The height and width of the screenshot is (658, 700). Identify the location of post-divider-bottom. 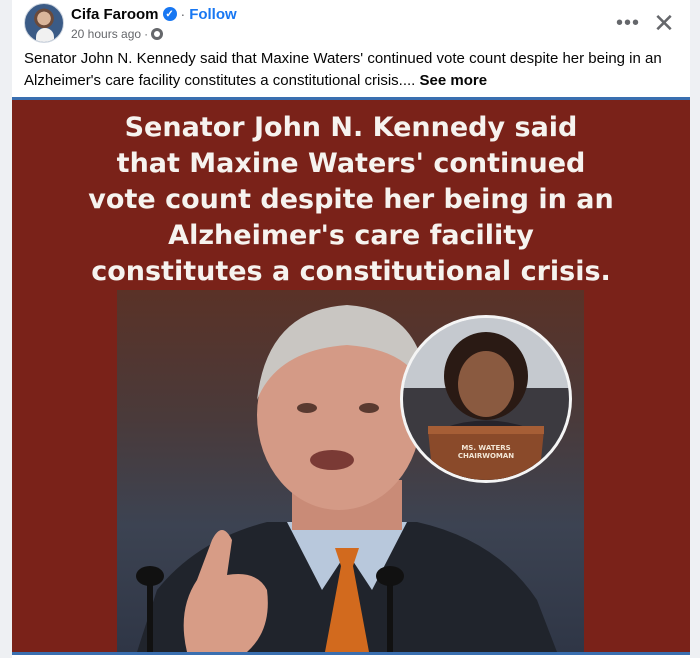
(351, 653).